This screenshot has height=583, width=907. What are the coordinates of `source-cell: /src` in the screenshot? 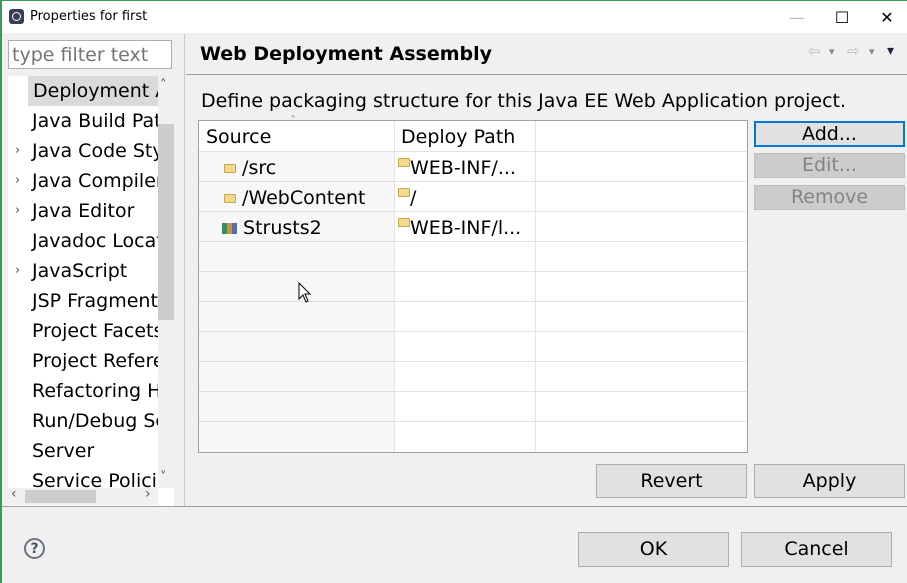 It's located at (259, 168).